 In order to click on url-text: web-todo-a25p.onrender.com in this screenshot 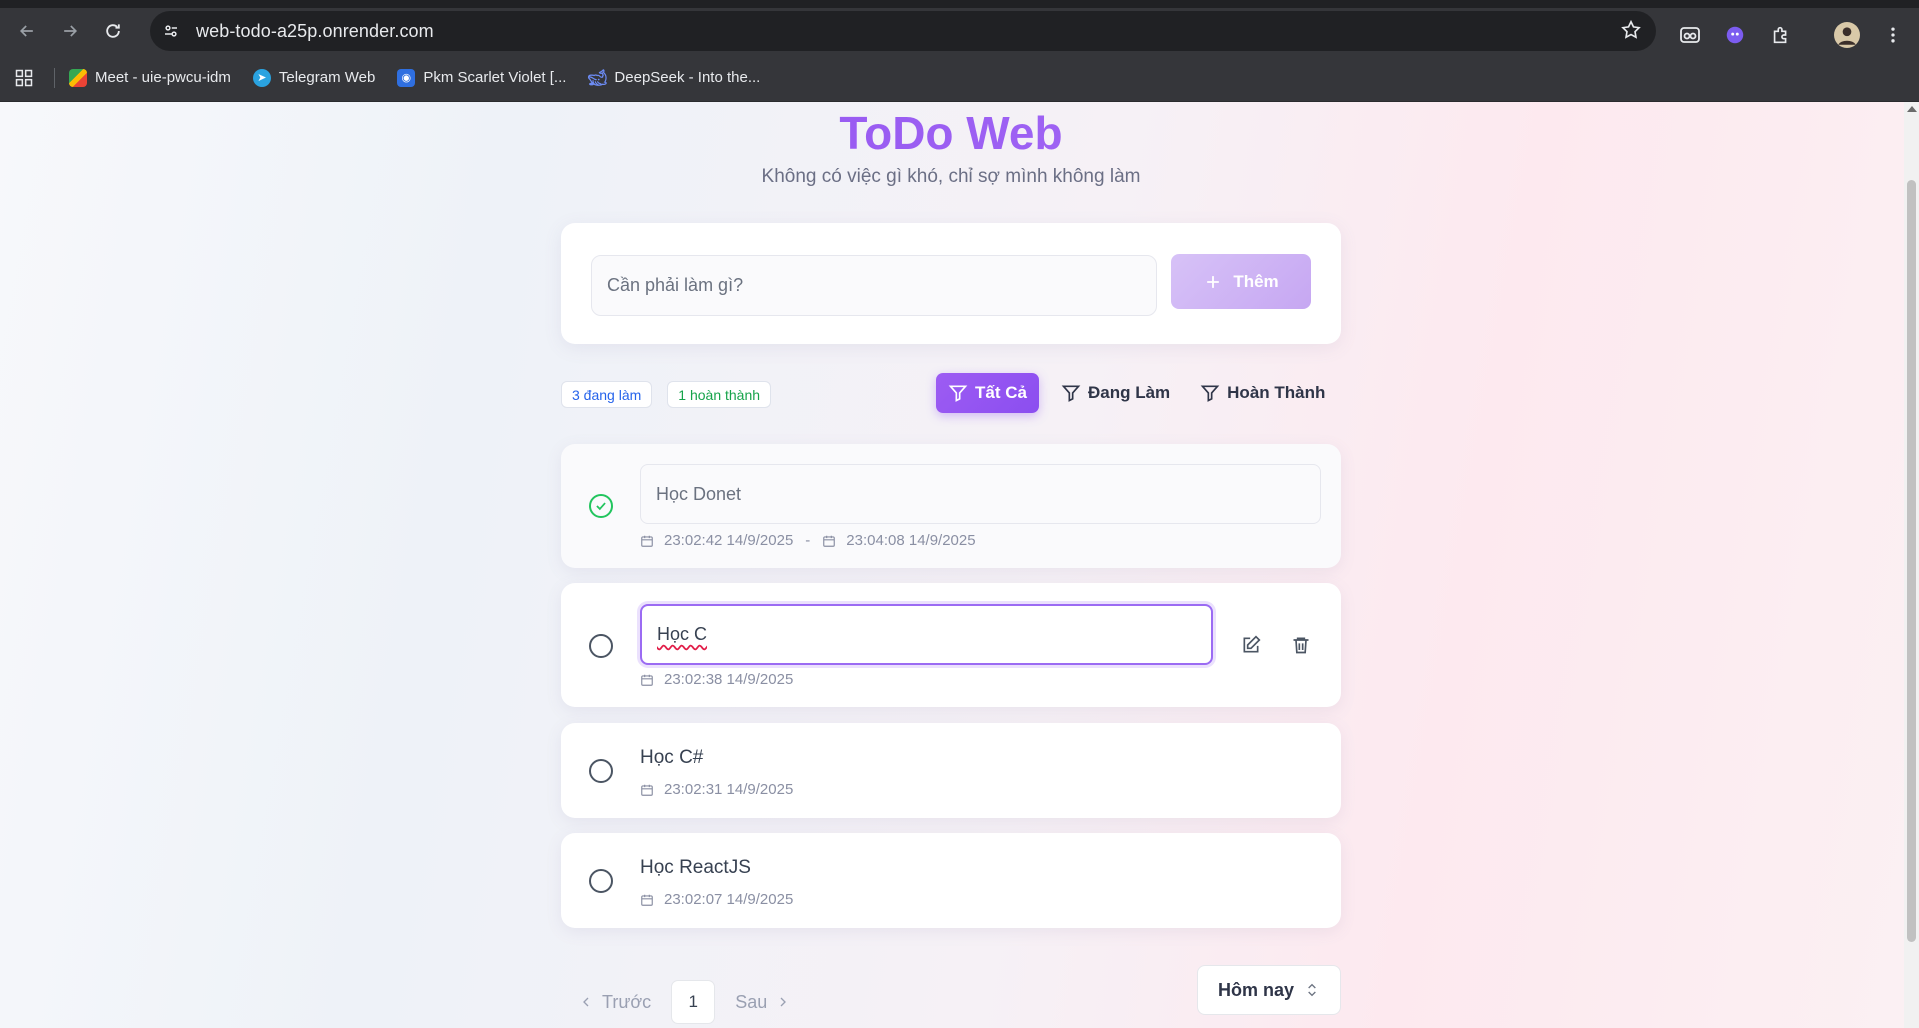, I will do `click(315, 30)`.